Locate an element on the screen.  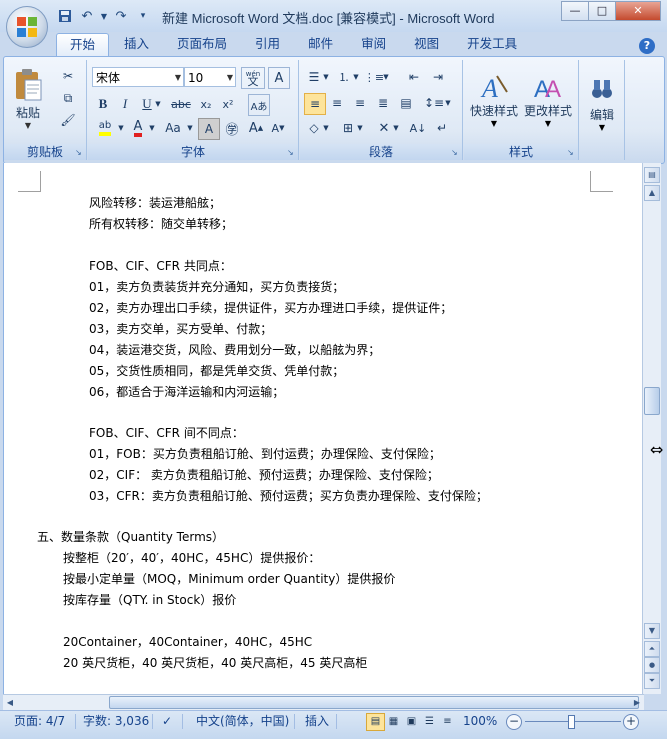
horizontal-scroll-thumb is located at coordinates (374, 702).